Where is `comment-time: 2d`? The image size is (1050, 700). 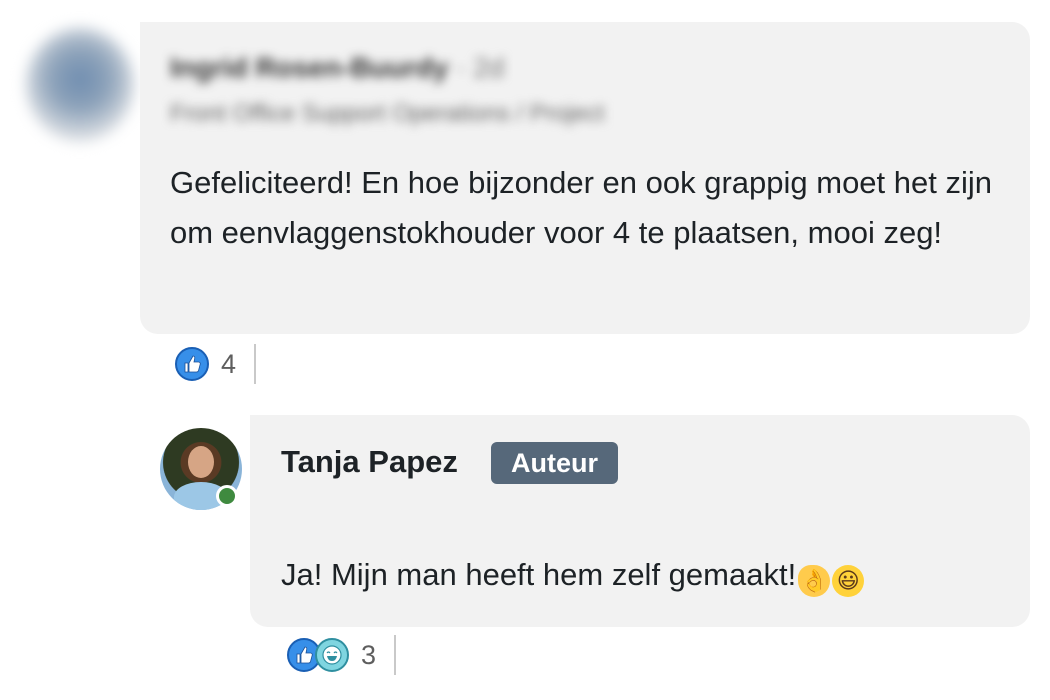 comment-time: 2d is located at coordinates (489, 67).